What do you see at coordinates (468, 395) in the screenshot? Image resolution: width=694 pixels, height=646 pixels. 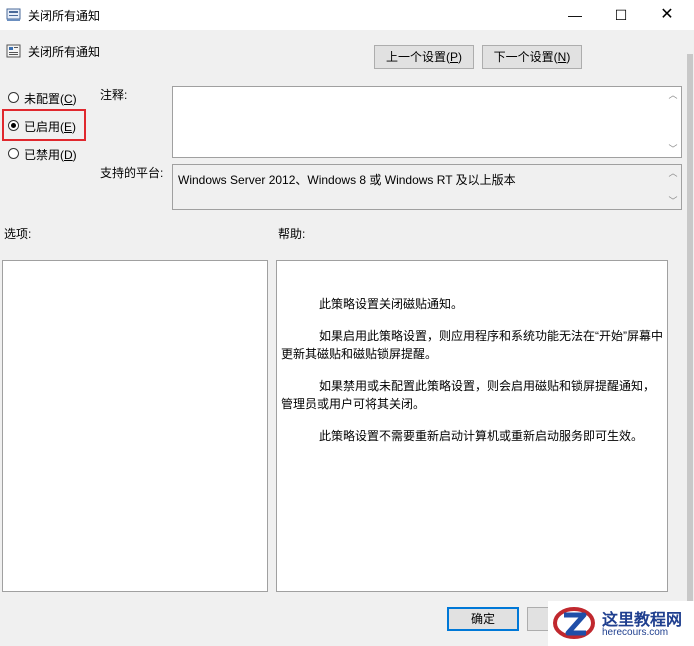 I see `help-paragraph: 如果禁用或未配置此策略设置，则会启用磁贴和锁屏提醒通知，管理员或用户可将其关闭。` at bounding box center [468, 395].